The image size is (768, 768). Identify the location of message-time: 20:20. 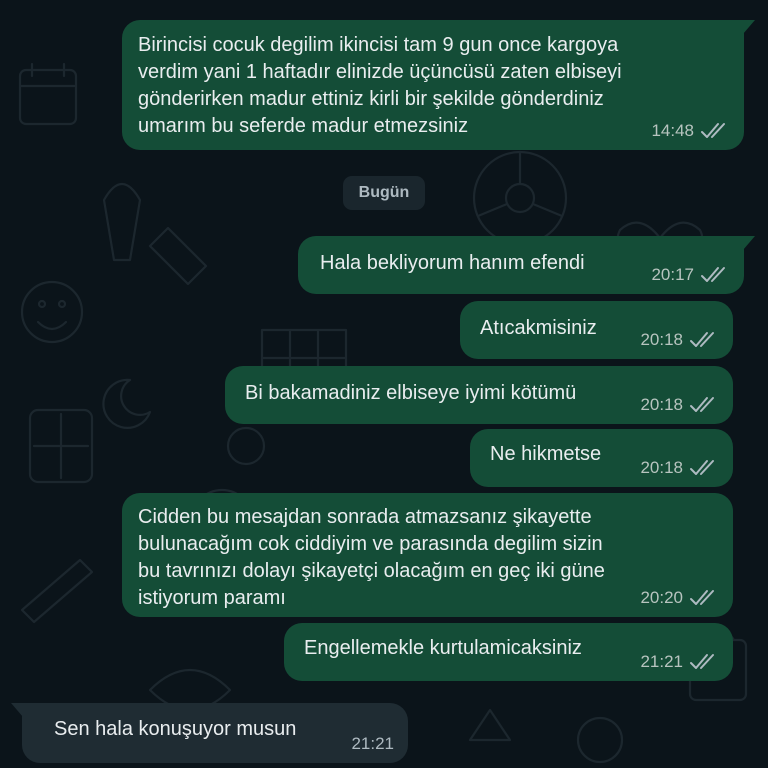
(661, 597).